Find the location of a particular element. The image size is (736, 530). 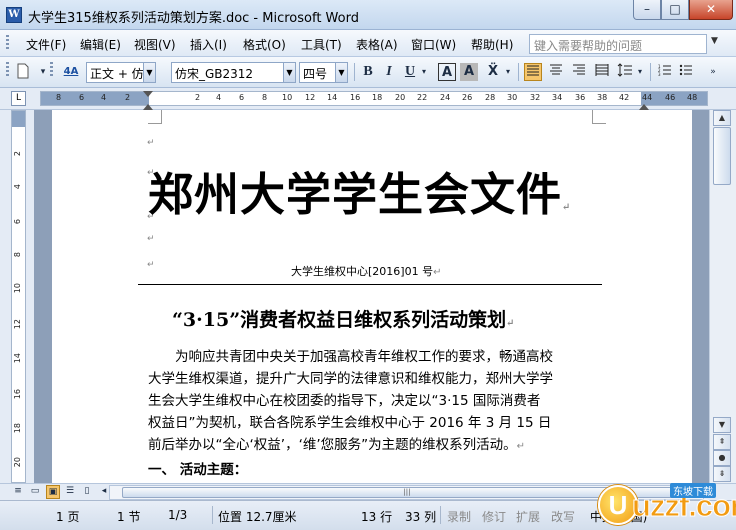

italic-button: I is located at coordinates (389, 72).